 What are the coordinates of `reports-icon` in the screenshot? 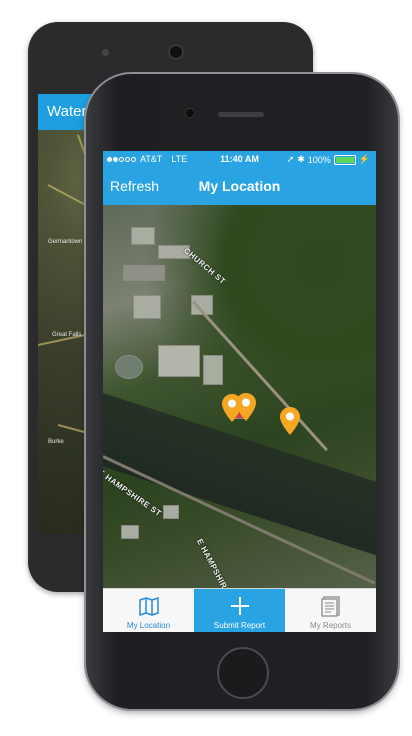 It's located at (330, 606).